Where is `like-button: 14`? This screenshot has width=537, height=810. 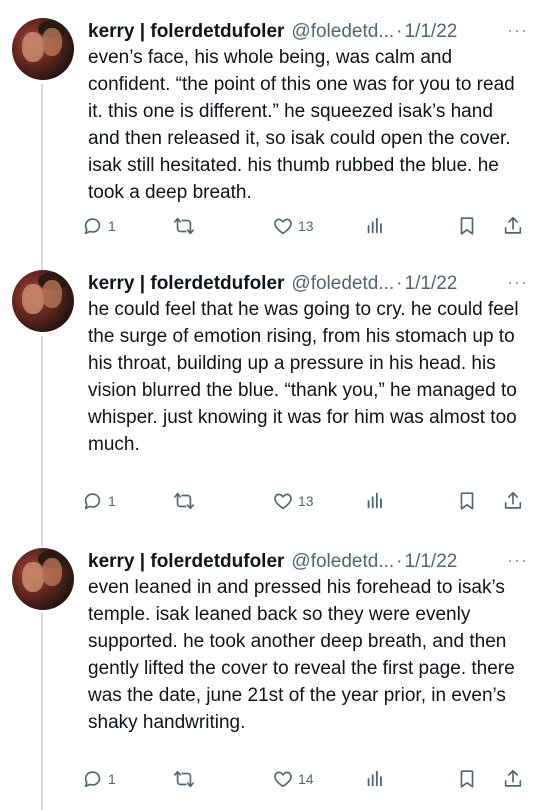 like-button: 14 is located at coordinates (293, 779).